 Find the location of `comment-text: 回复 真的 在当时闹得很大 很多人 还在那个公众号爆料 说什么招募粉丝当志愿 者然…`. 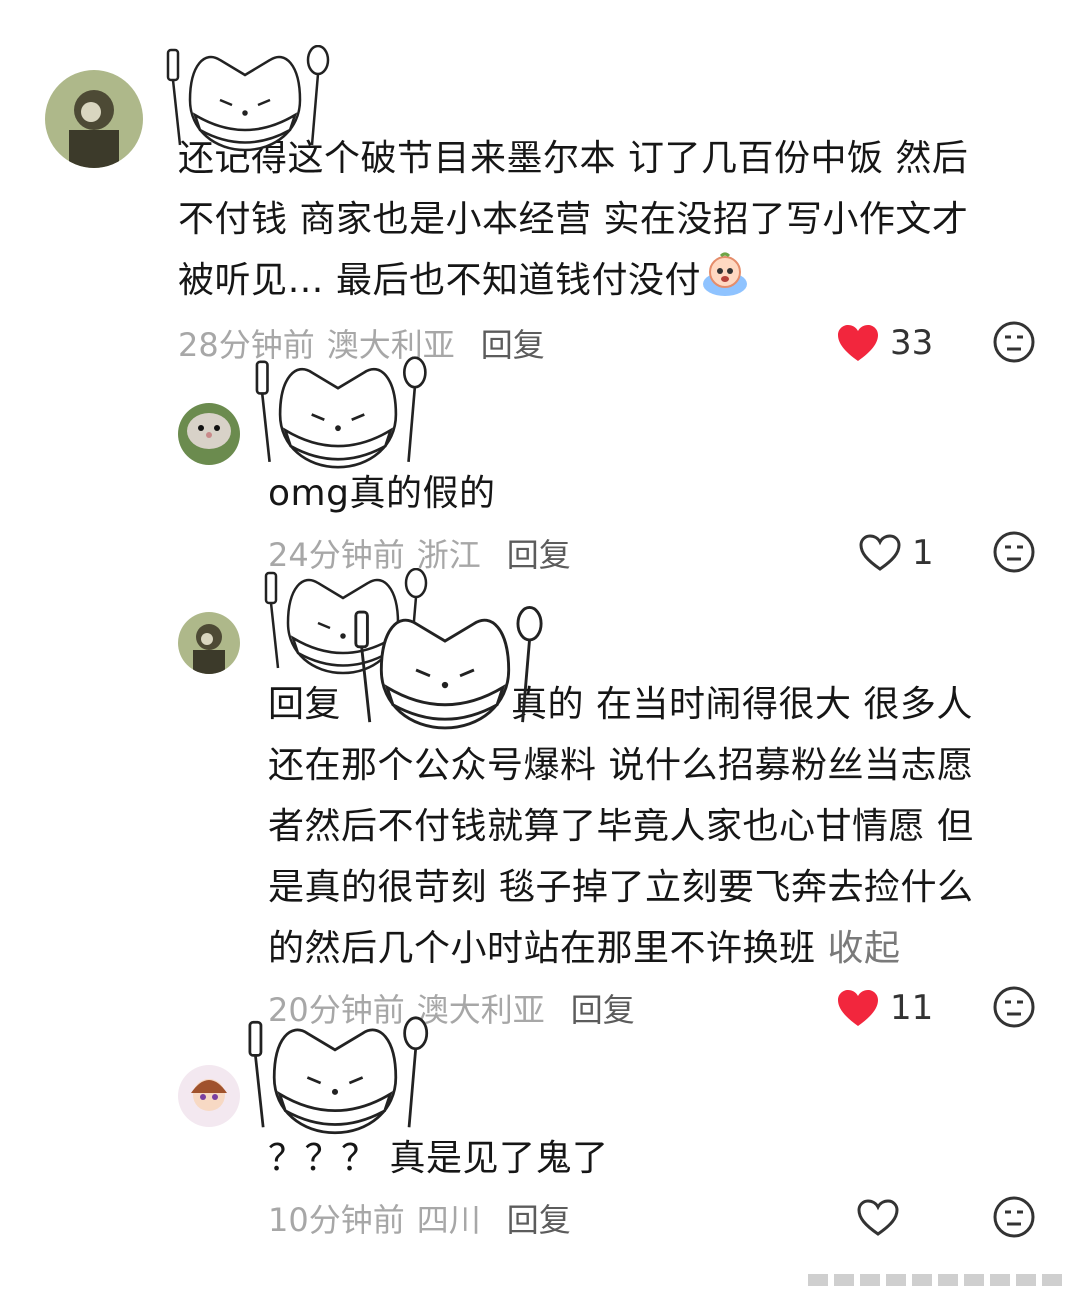

comment-text: 回复 真的 在当时闹得很大 很多人 还在那个公众号爆料 说什么招募粉丝当志愿 者然… is located at coordinates (621, 826).